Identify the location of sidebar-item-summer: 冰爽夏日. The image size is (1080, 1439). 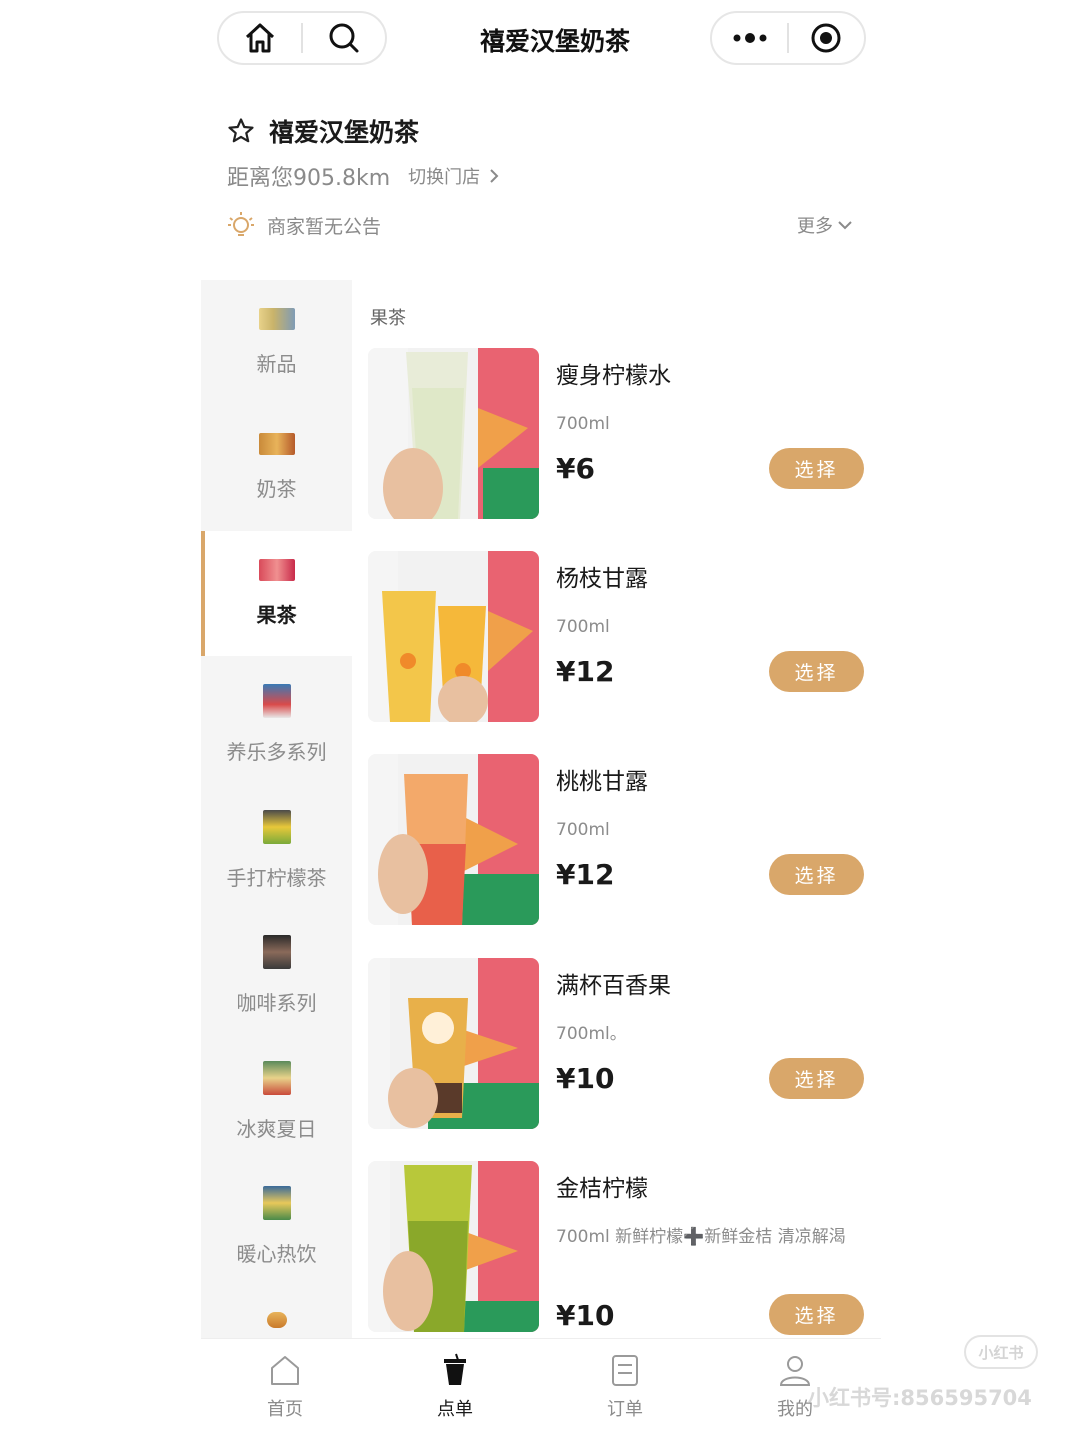
(276, 1095).